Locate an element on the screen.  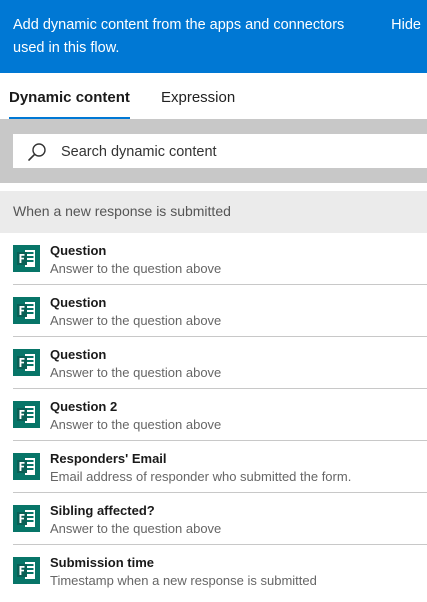
section-header: When a new response is submitted is located at coordinates (213, 212).